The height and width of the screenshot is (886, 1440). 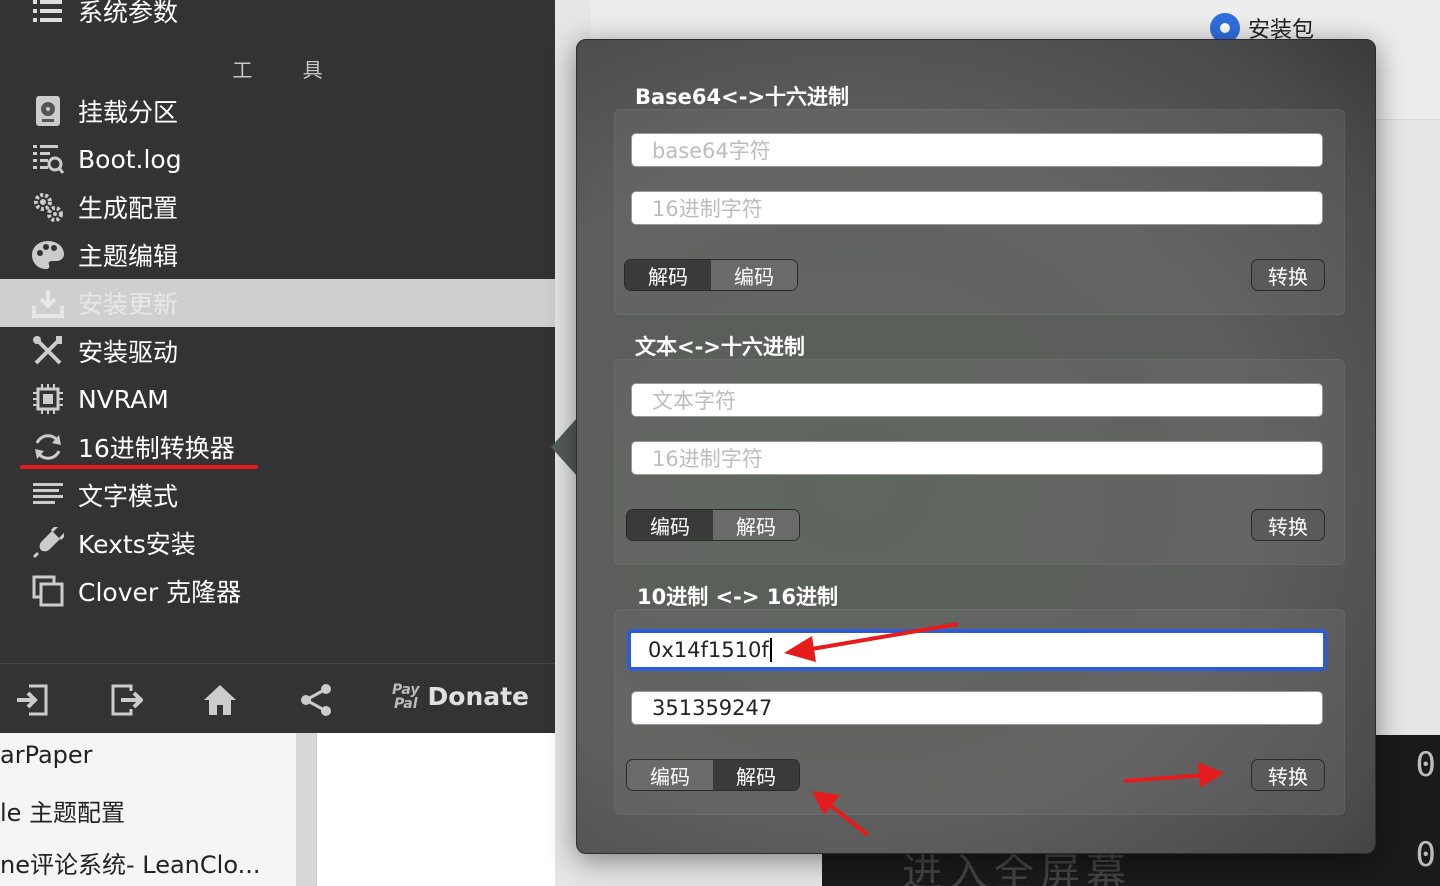 What do you see at coordinates (48, 207) in the screenshot?
I see `gears-icon` at bounding box center [48, 207].